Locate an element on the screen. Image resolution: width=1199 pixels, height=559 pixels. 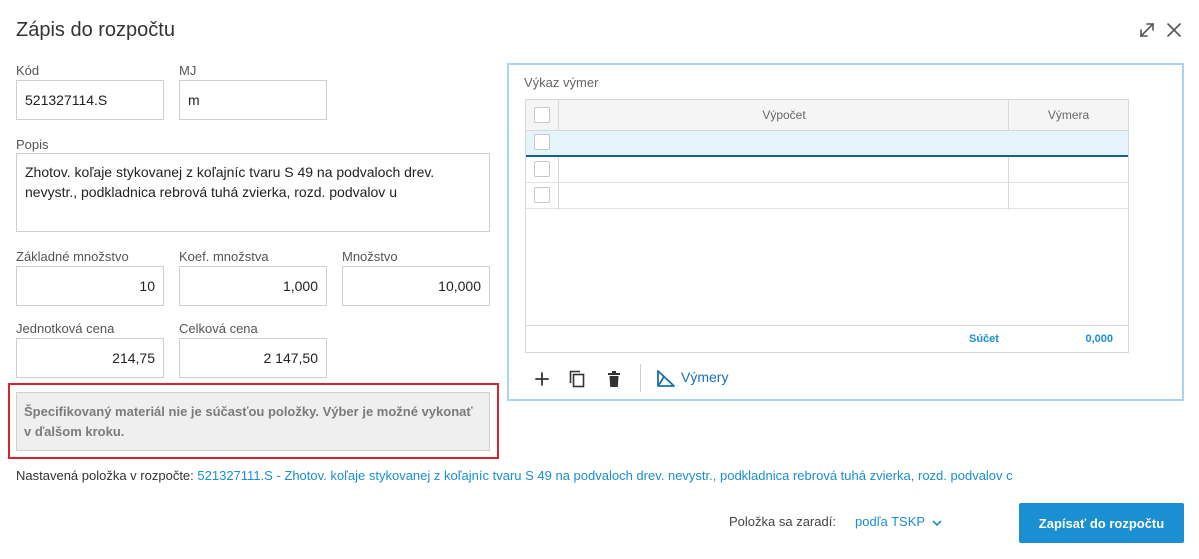
sucet-label: Súčet is located at coordinates (984, 339).